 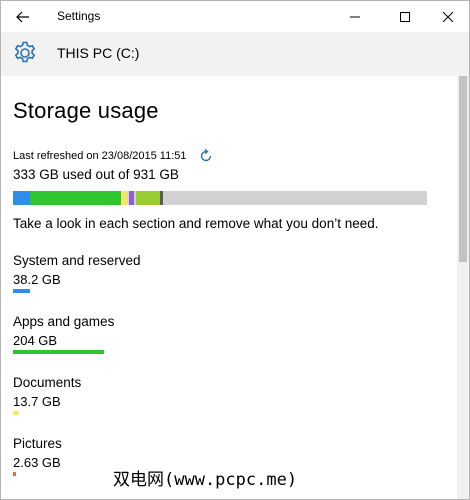 I want to click on used-summary: 333 GB used out of 931 GB, so click(x=96, y=174).